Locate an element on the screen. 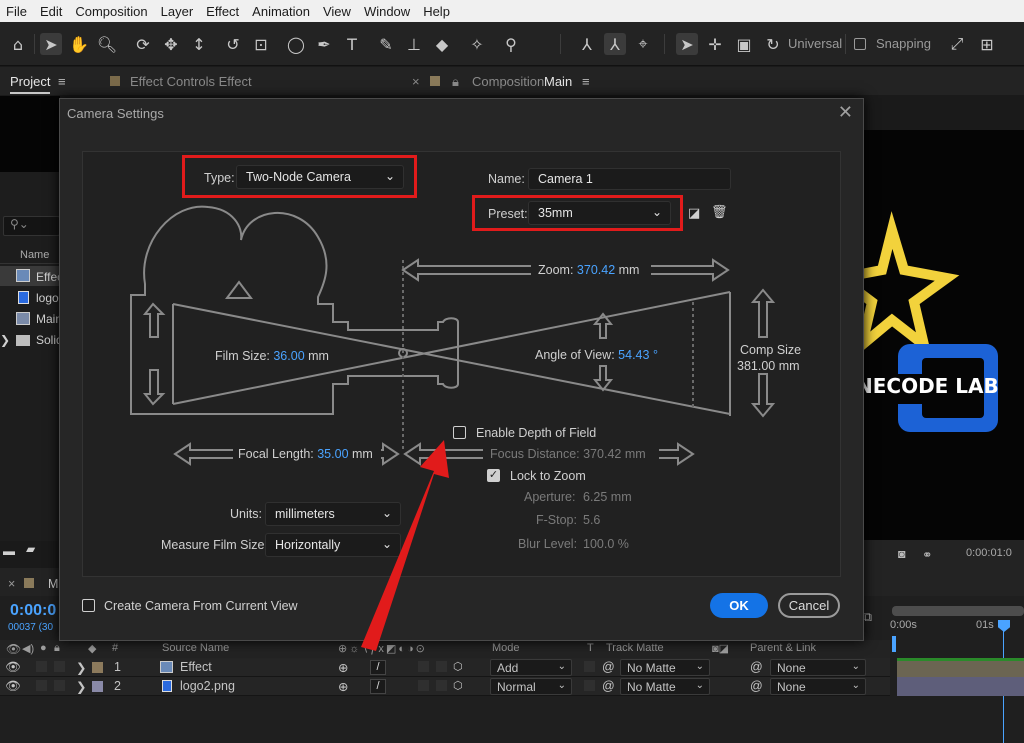 Image resolution: width=1024 pixels, height=743 pixels. roto-brush-tool-icon: ✧ is located at coordinates (477, 44).